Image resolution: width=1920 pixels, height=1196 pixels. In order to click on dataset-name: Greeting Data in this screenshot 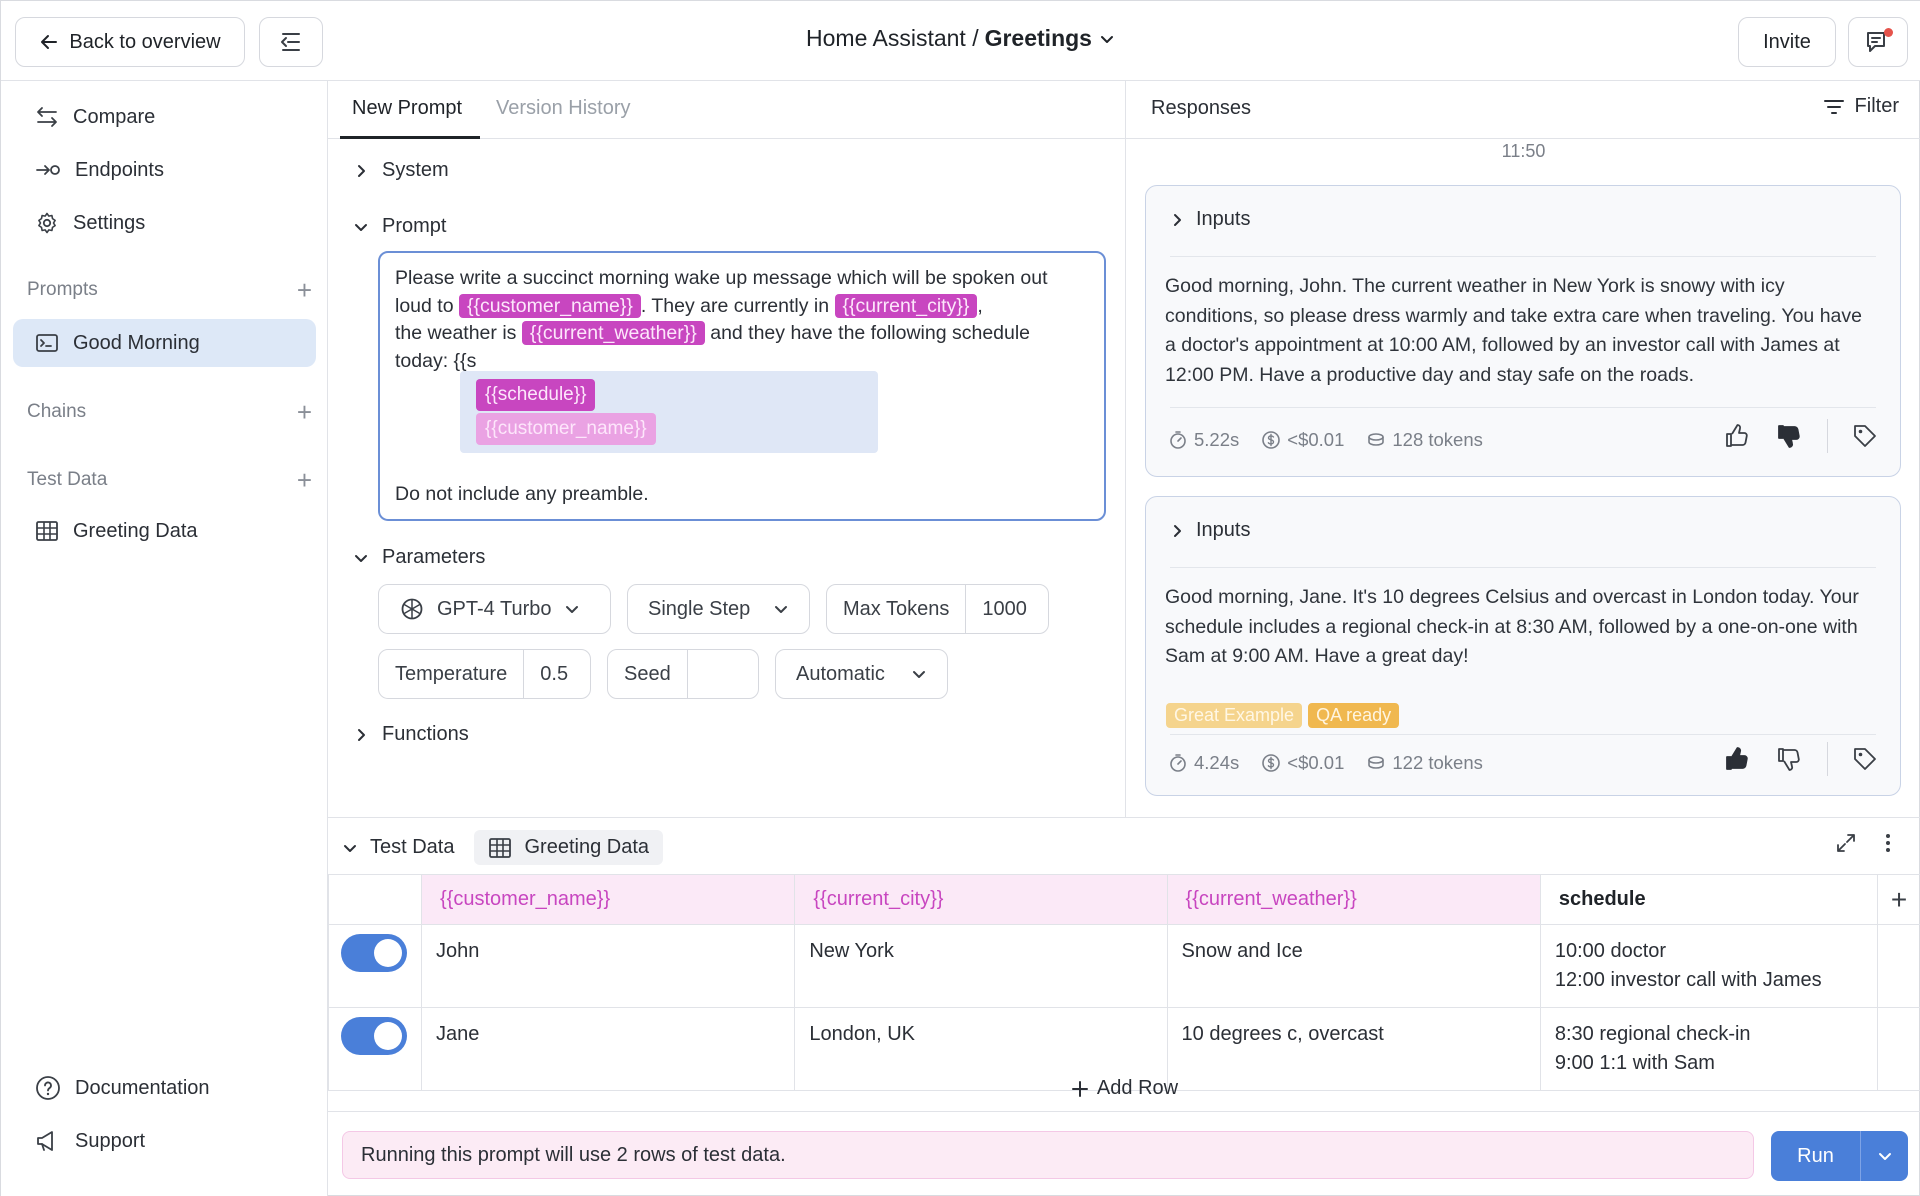, I will do `click(586, 847)`.